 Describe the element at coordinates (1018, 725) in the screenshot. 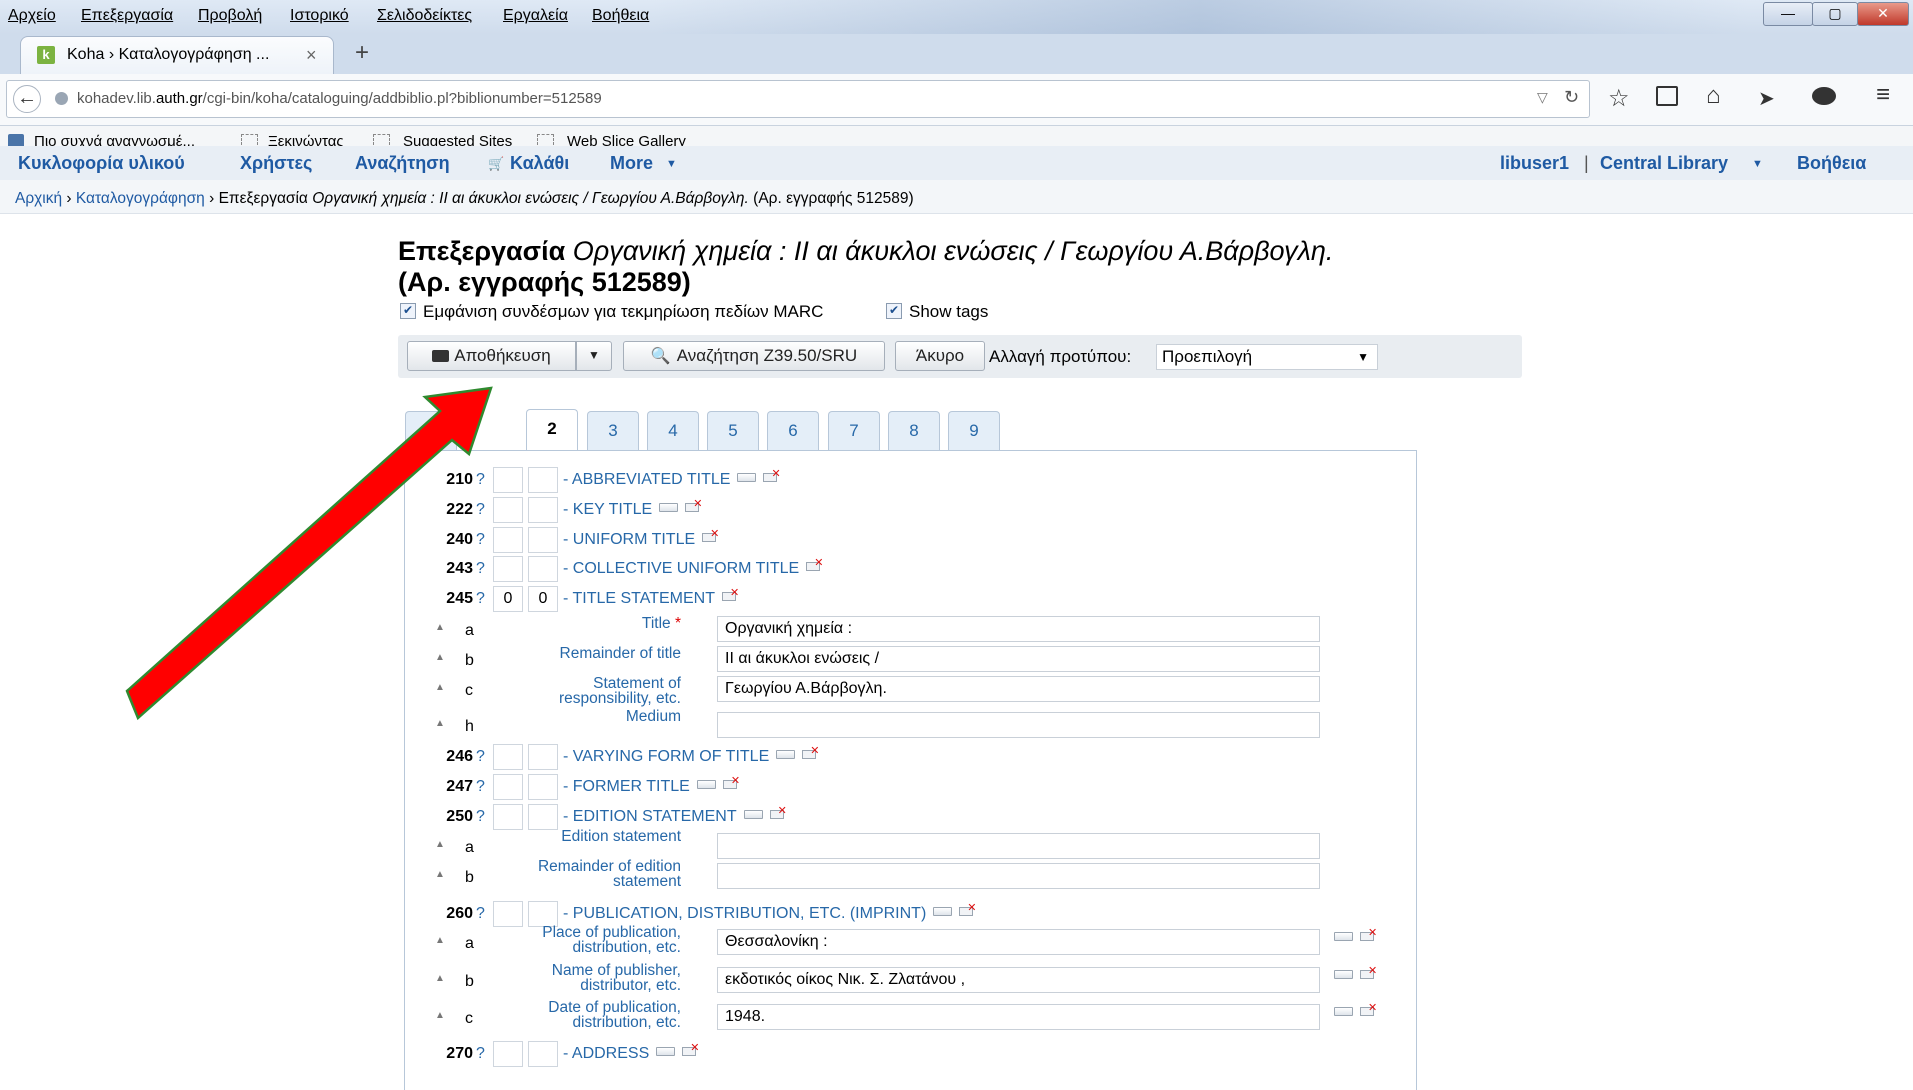

I see `medium-input` at that location.